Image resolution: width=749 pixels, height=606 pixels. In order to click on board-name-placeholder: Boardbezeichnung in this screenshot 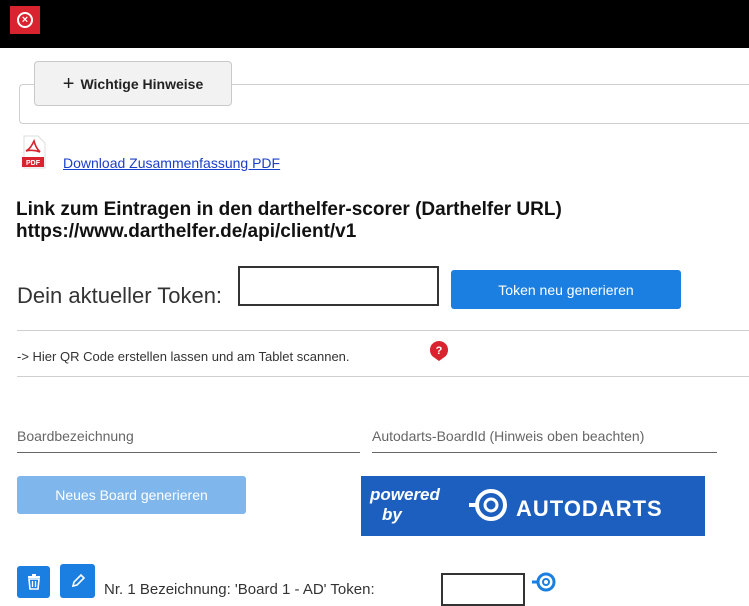, I will do `click(75, 436)`.